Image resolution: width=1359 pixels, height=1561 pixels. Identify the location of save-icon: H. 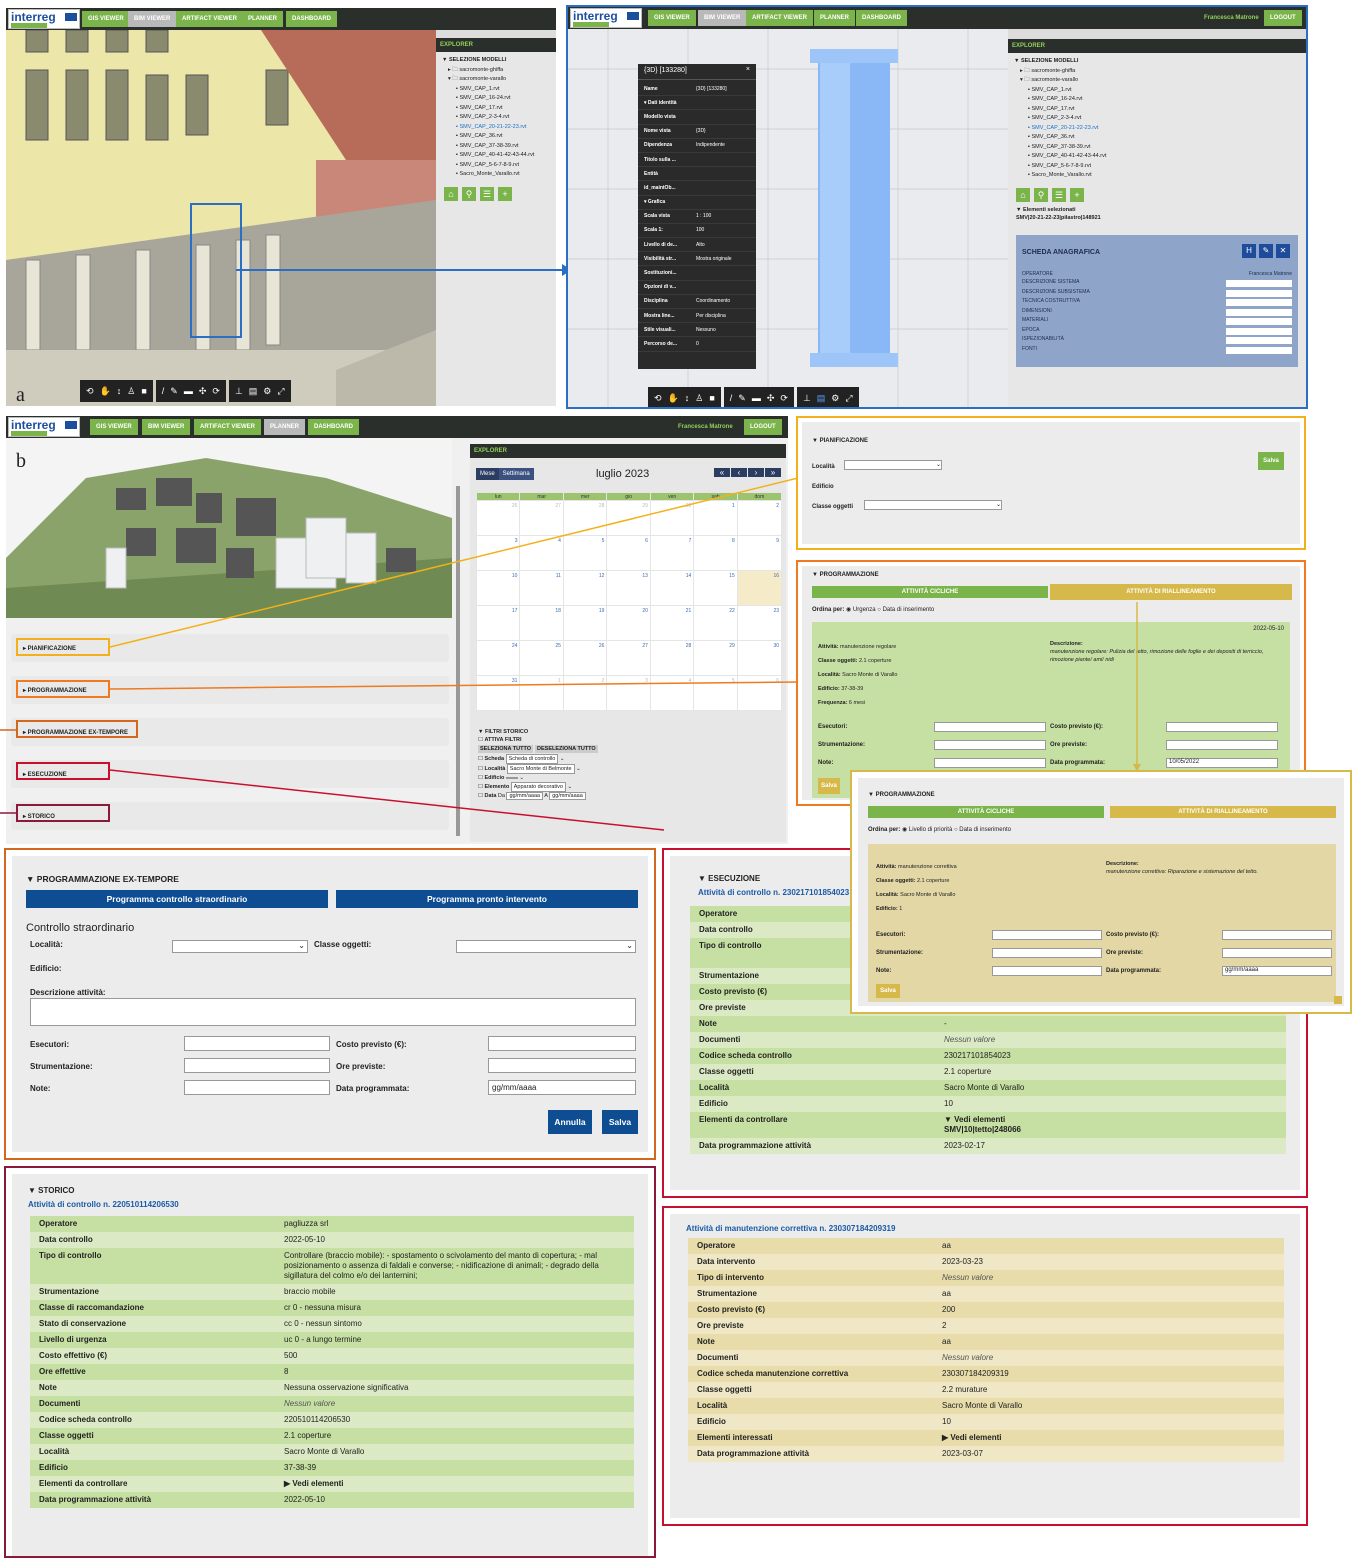
(1249, 251).